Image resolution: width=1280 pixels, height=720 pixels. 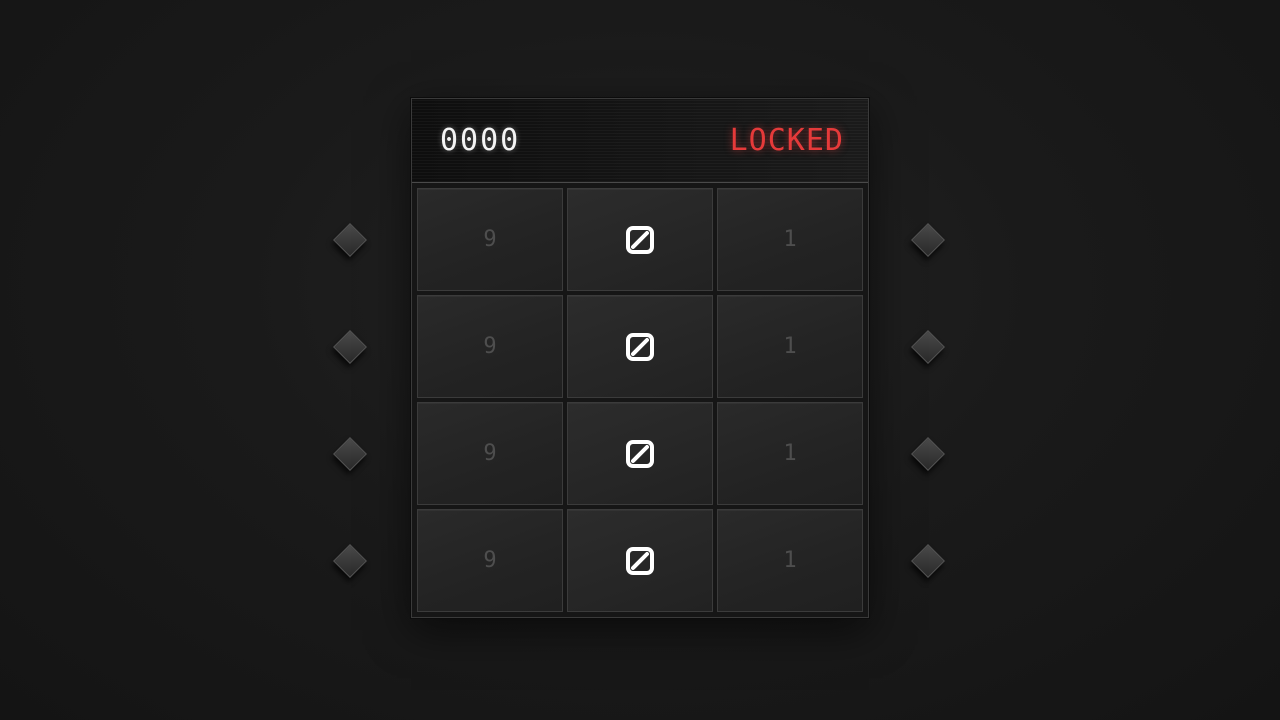 I want to click on lock-status: LOCKED, so click(x=786, y=140).